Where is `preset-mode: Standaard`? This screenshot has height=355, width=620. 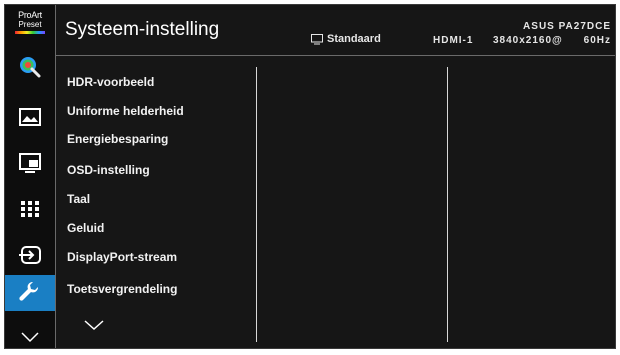
preset-mode: Standaard is located at coordinates (346, 39).